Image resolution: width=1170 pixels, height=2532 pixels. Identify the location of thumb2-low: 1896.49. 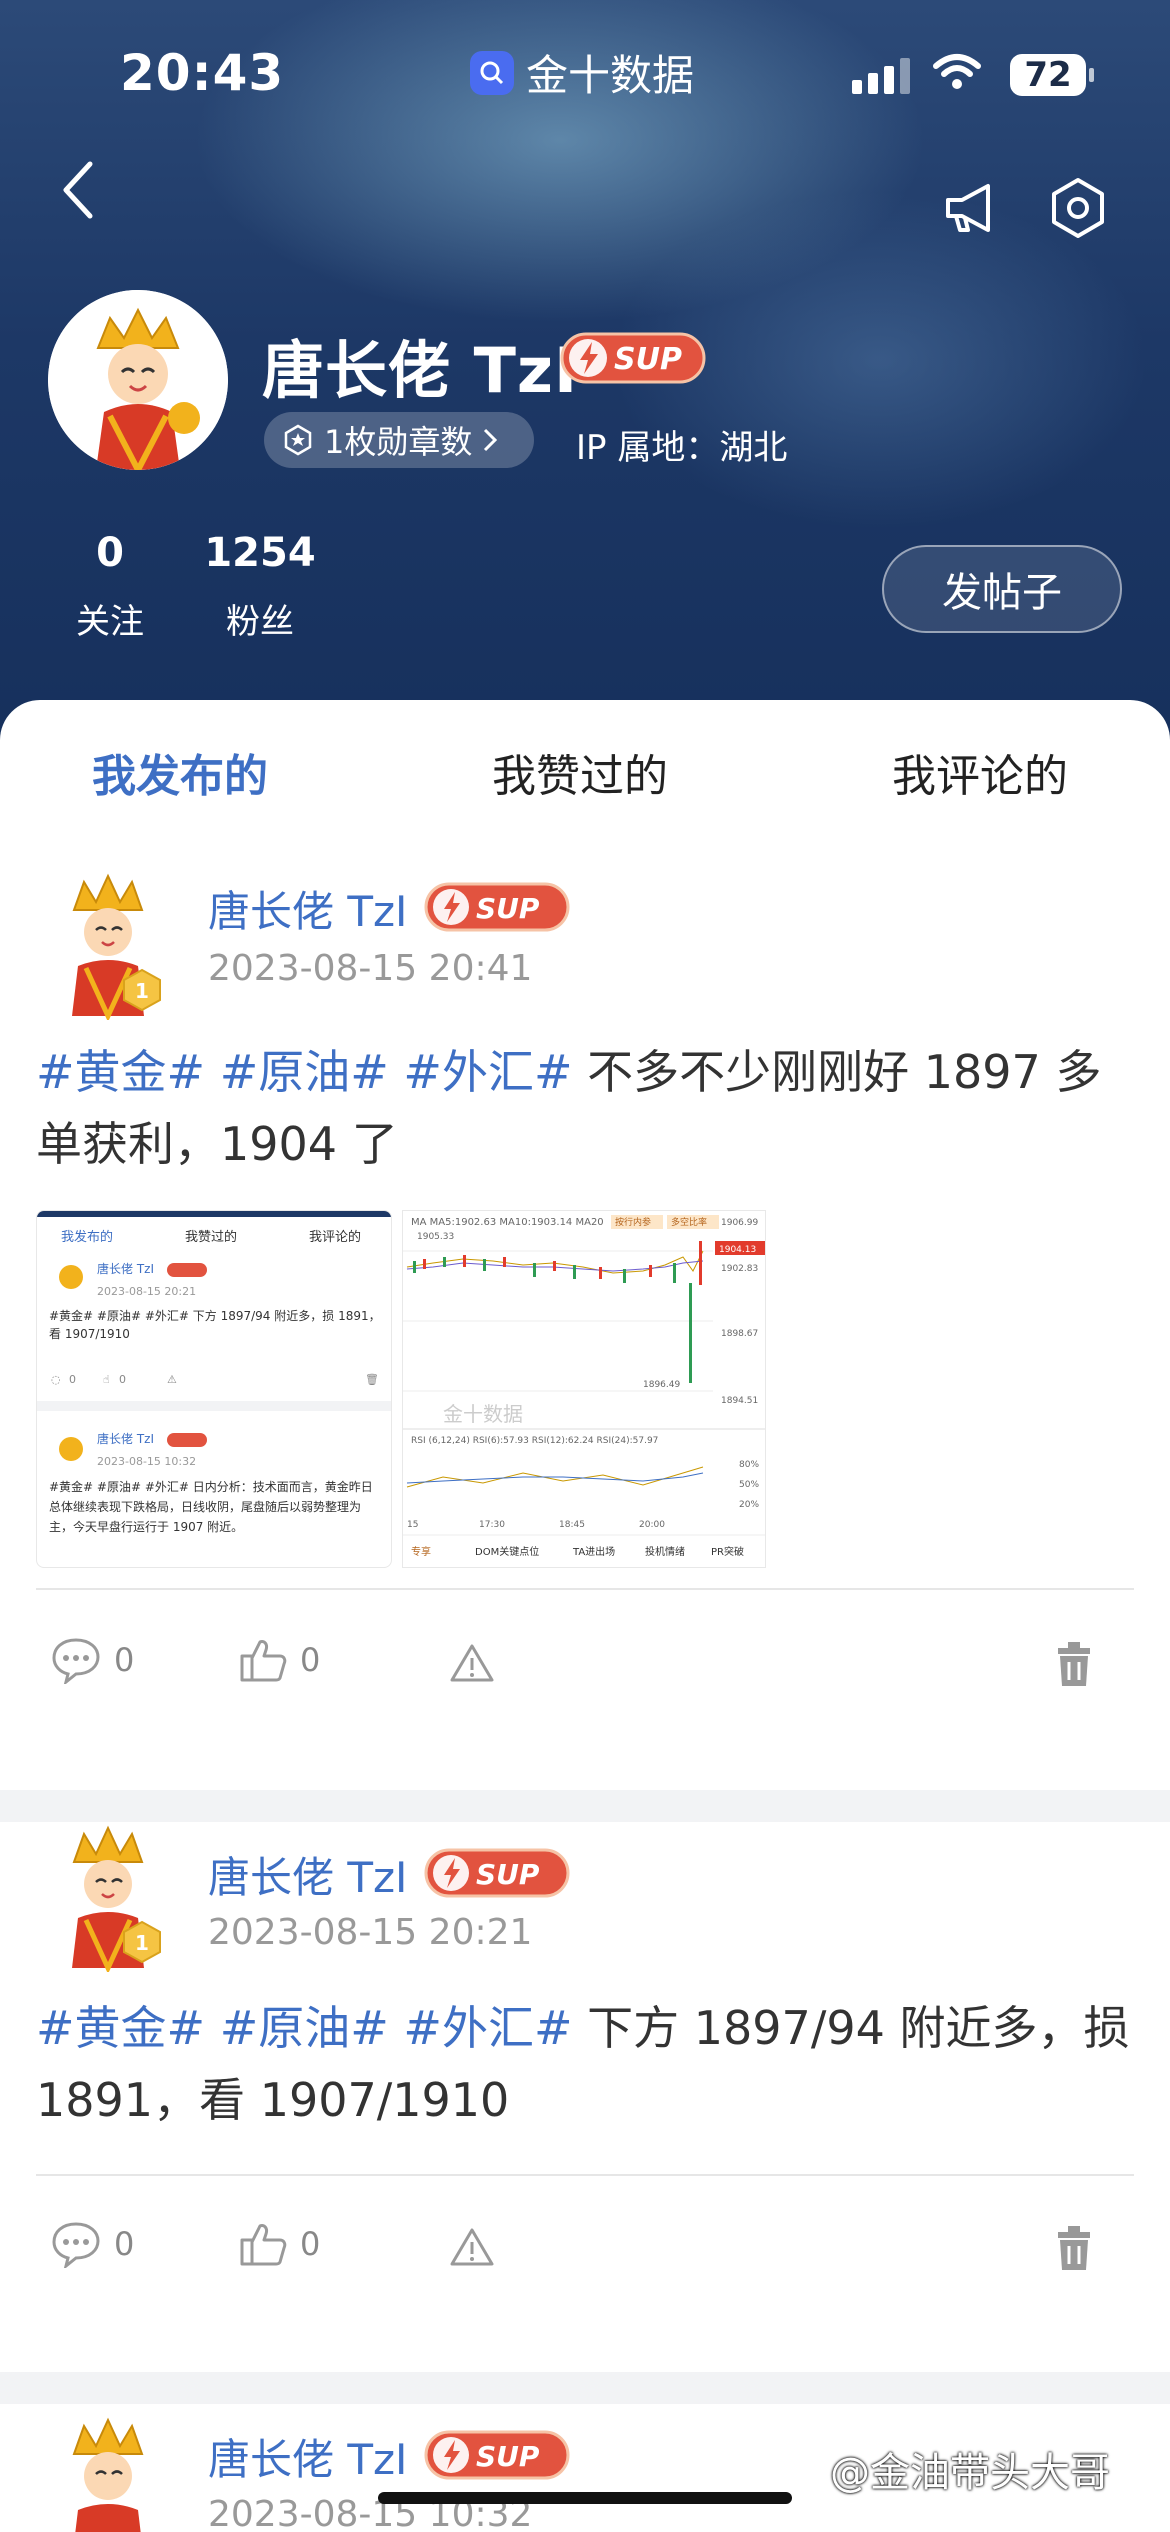
(661, 1385).